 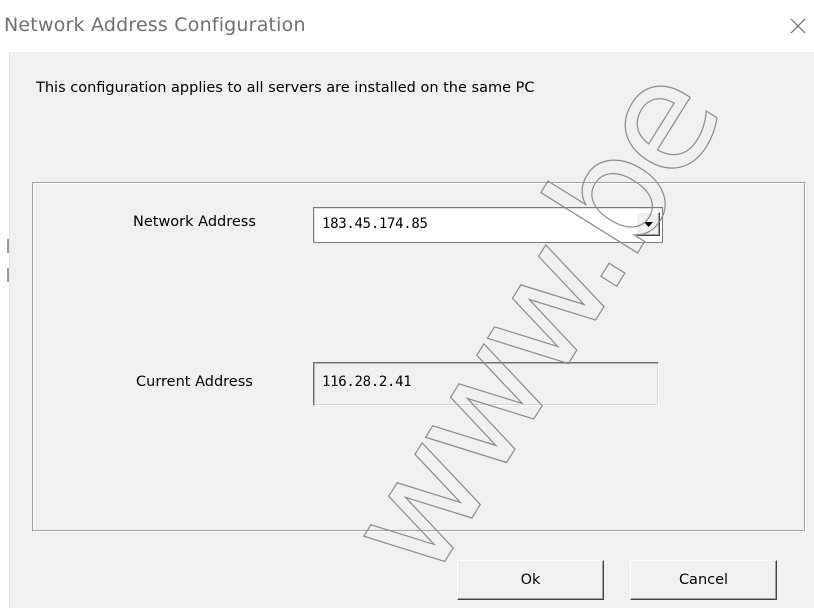 What do you see at coordinates (155, 25) in the screenshot?
I see `window-title: Network Address Configuration` at bounding box center [155, 25].